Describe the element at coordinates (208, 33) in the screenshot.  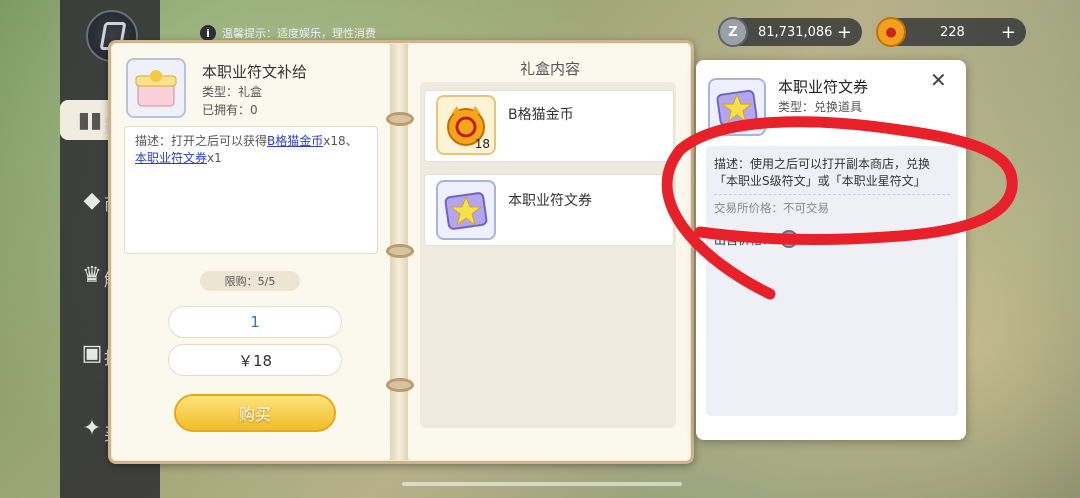
I see `info-icon: i` at that location.